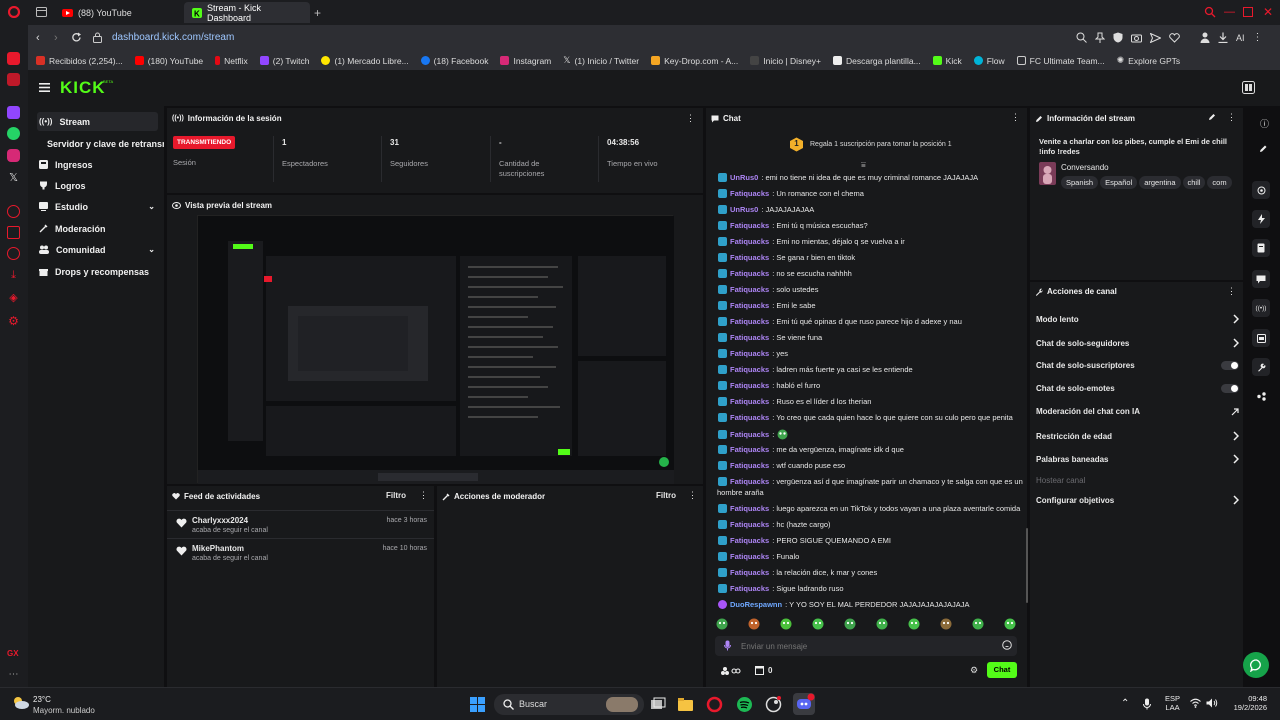 The width and height of the screenshot is (1280, 720). What do you see at coordinates (744, 209) in the screenshot?
I see `chat-username: UnRus0` at bounding box center [744, 209].